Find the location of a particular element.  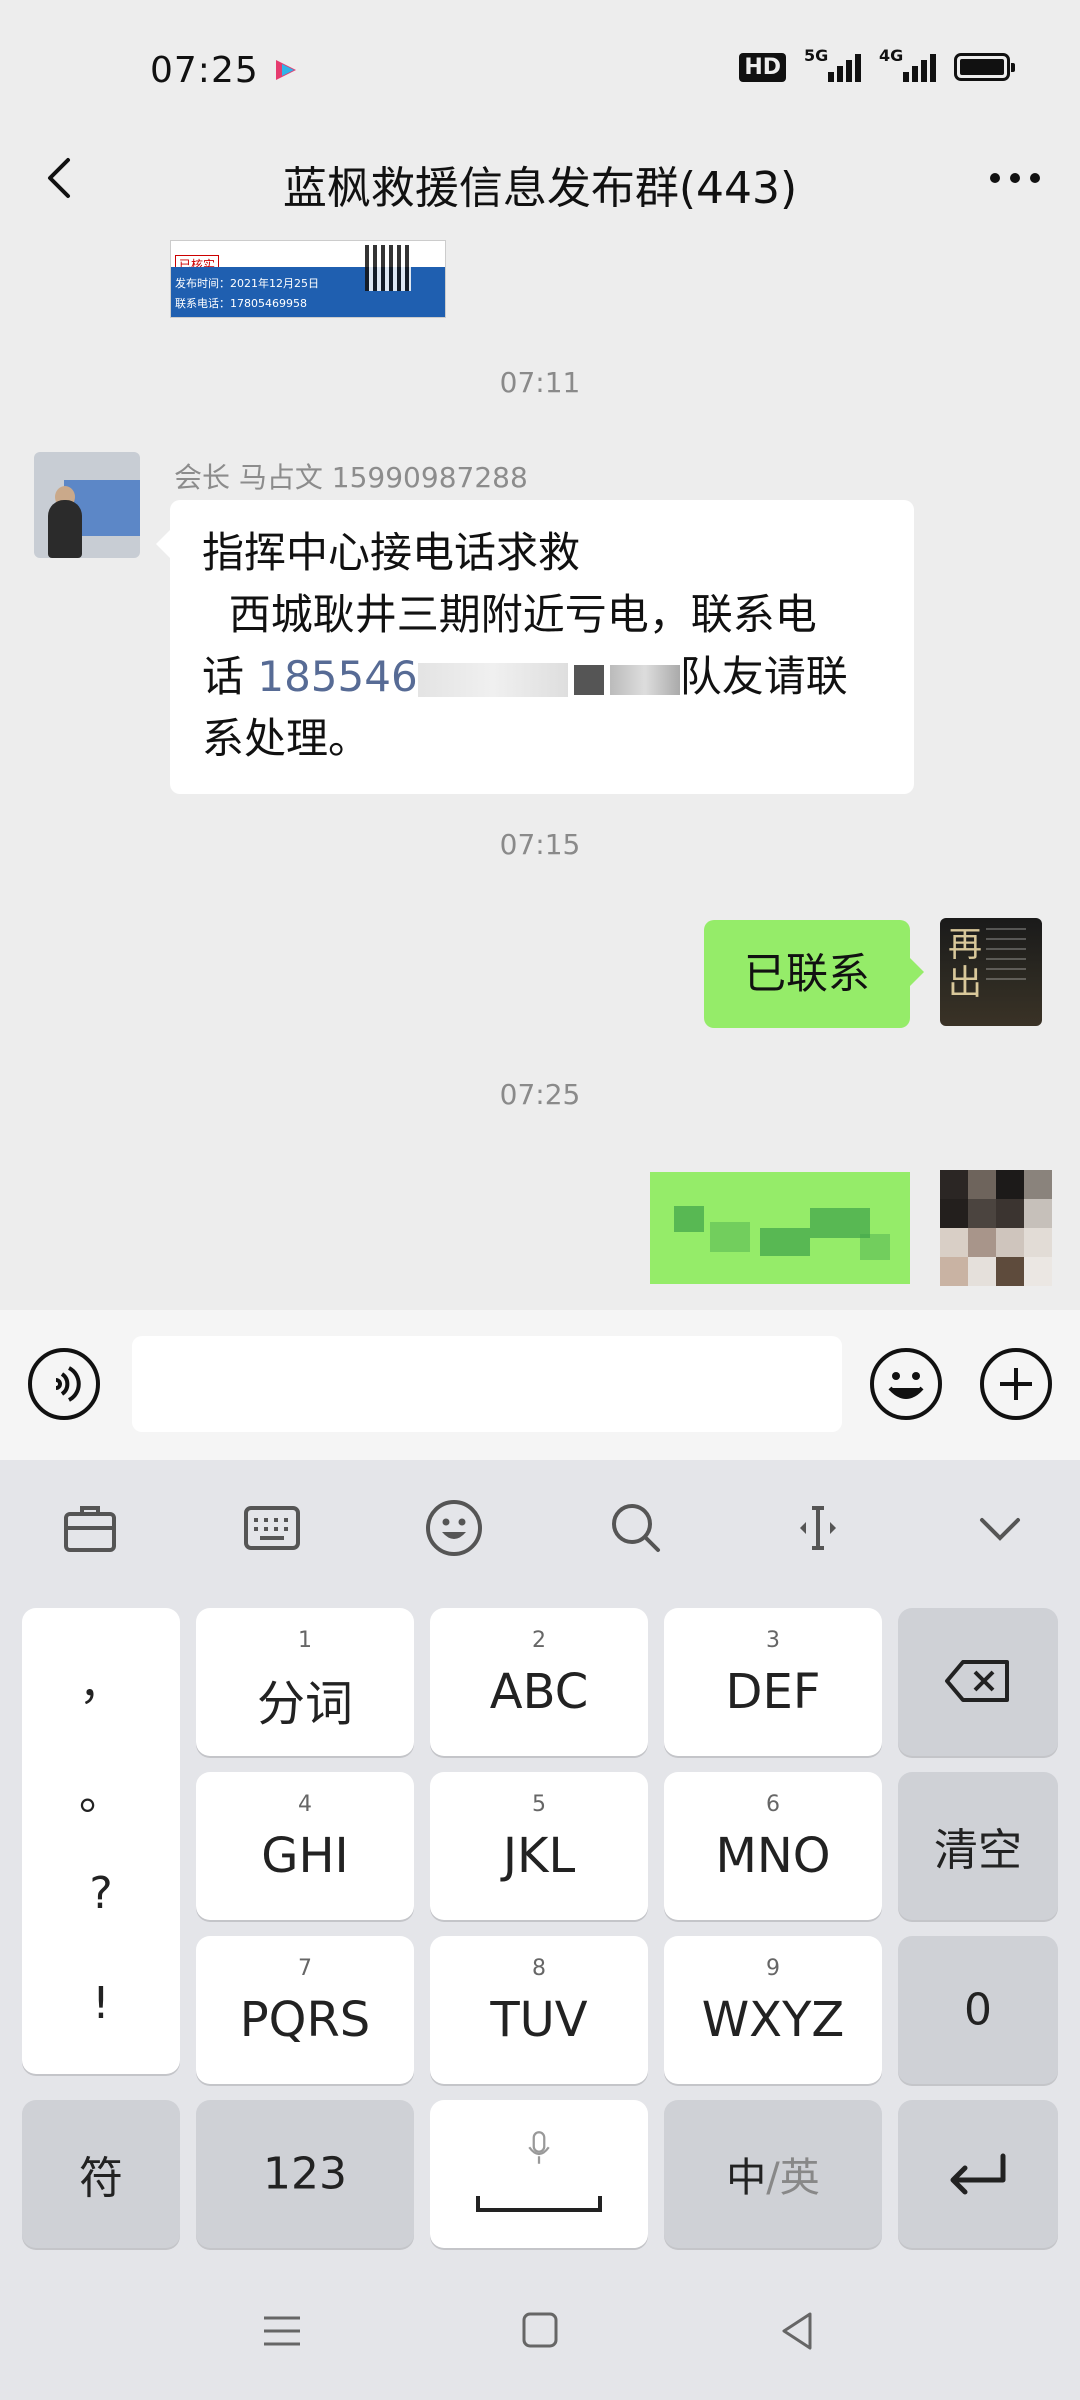

signal-4g-icon: 4G is located at coordinates (907, 64).